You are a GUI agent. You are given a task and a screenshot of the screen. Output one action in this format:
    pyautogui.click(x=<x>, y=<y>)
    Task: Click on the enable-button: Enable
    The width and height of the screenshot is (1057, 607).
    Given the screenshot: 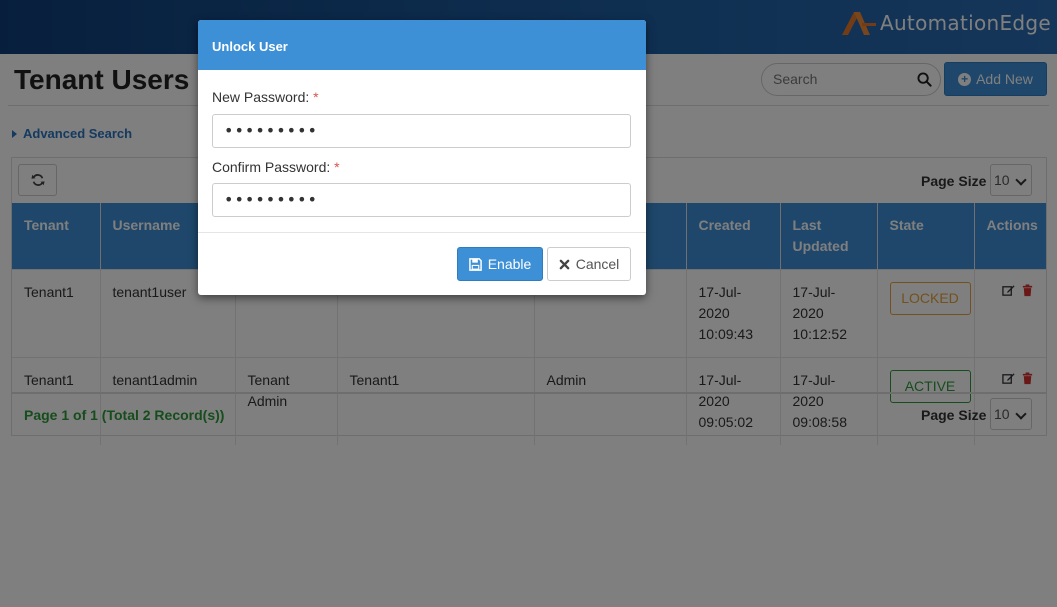 What is the action you would take?
    pyautogui.click(x=500, y=264)
    